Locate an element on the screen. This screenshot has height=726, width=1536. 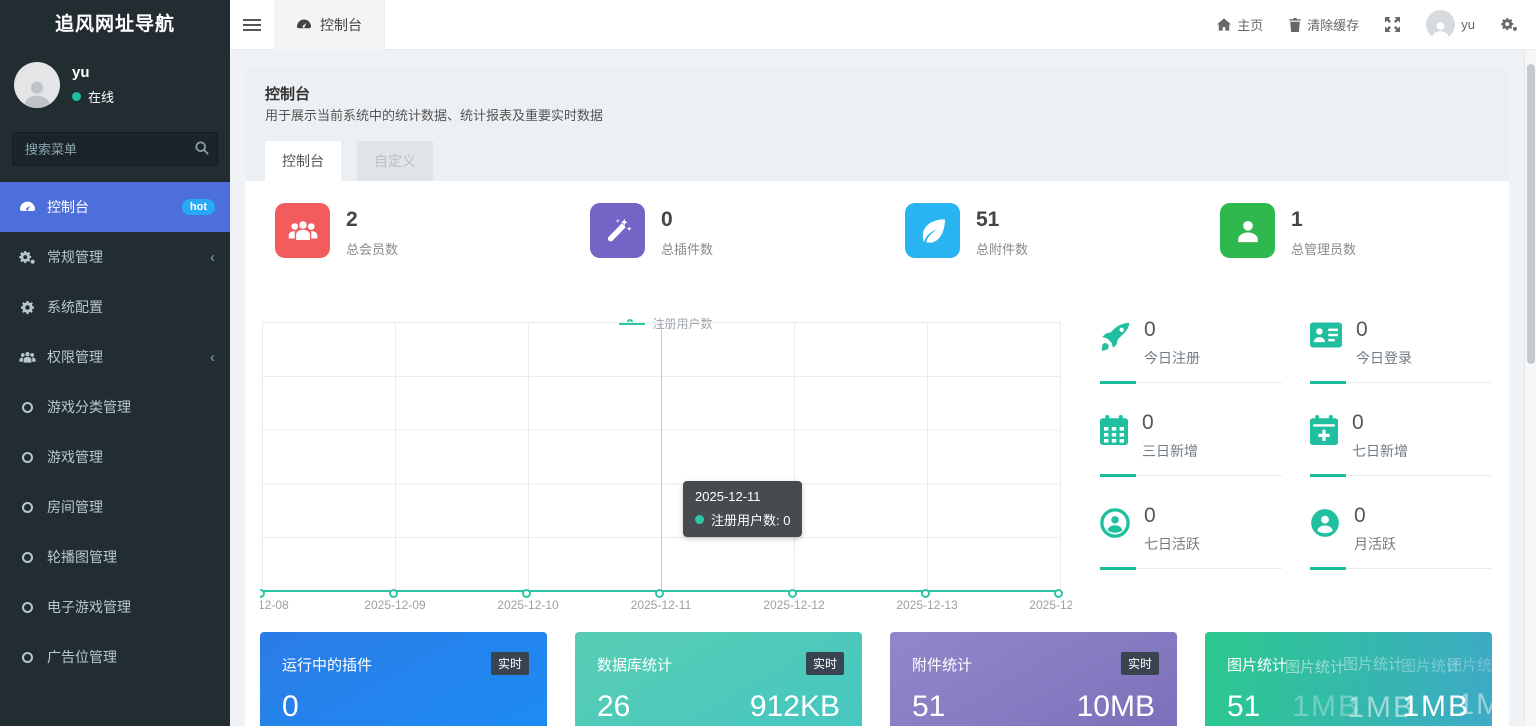
x-tick: 2025-12-09 is located at coordinates (395, 605).